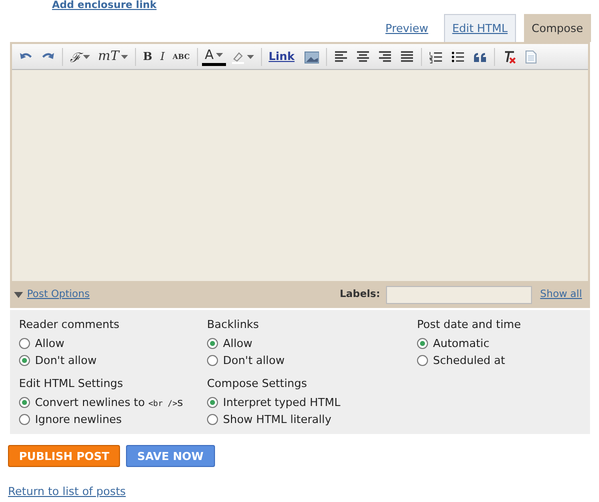 The width and height of the screenshot is (599, 502). What do you see at coordinates (58, 294) in the screenshot?
I see `post-options-link: Post Options` at bounding box center [58, 294].